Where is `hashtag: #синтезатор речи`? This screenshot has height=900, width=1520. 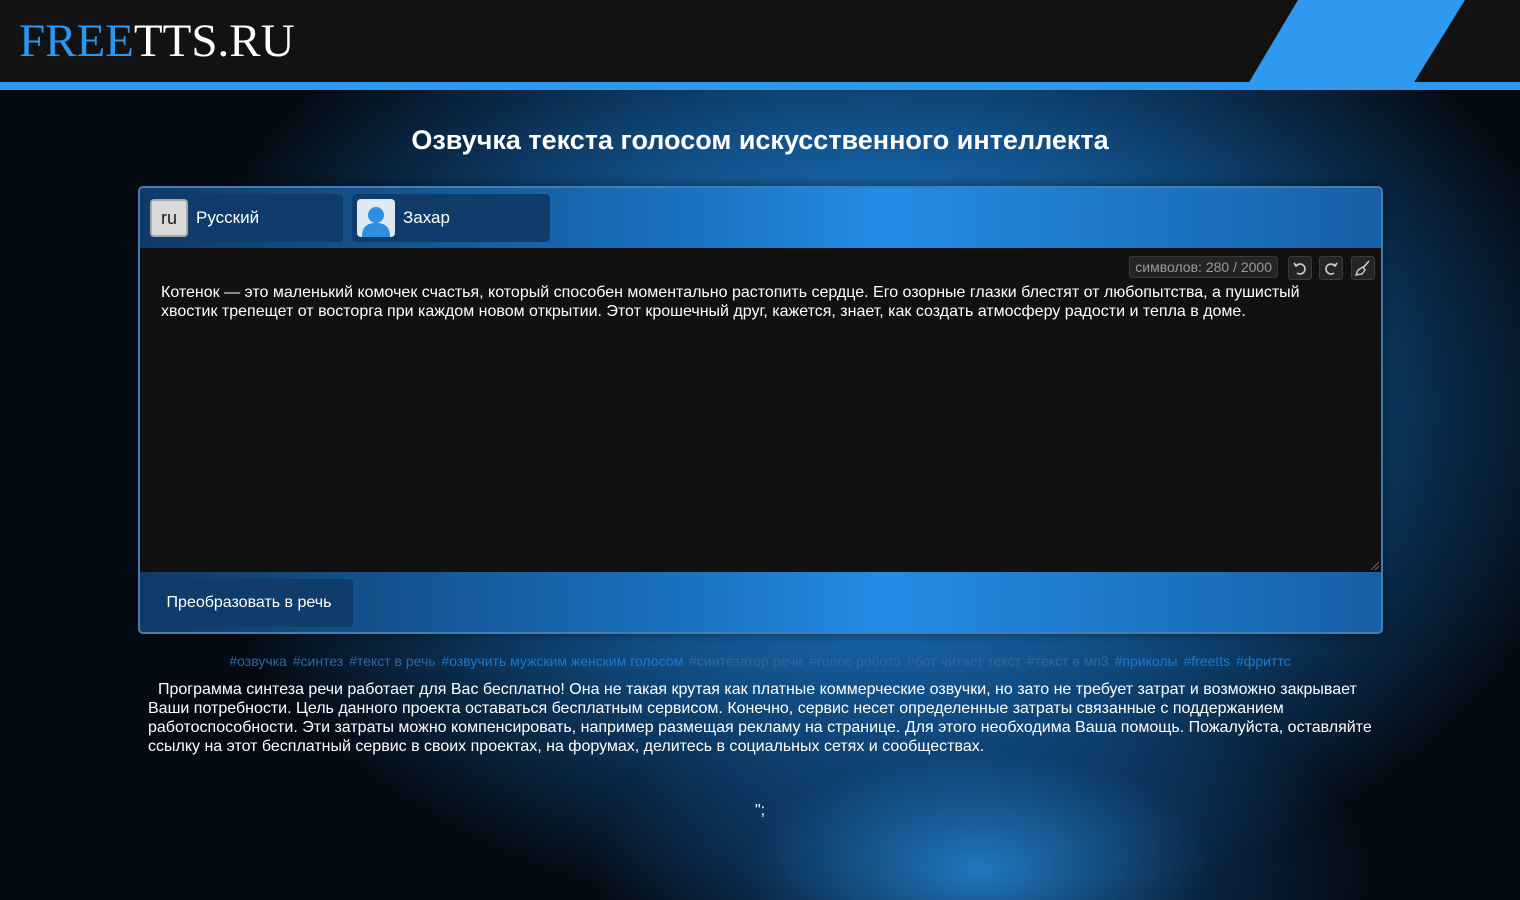
hashtag: #синтезатор речи is located at coordinates (746, 661).